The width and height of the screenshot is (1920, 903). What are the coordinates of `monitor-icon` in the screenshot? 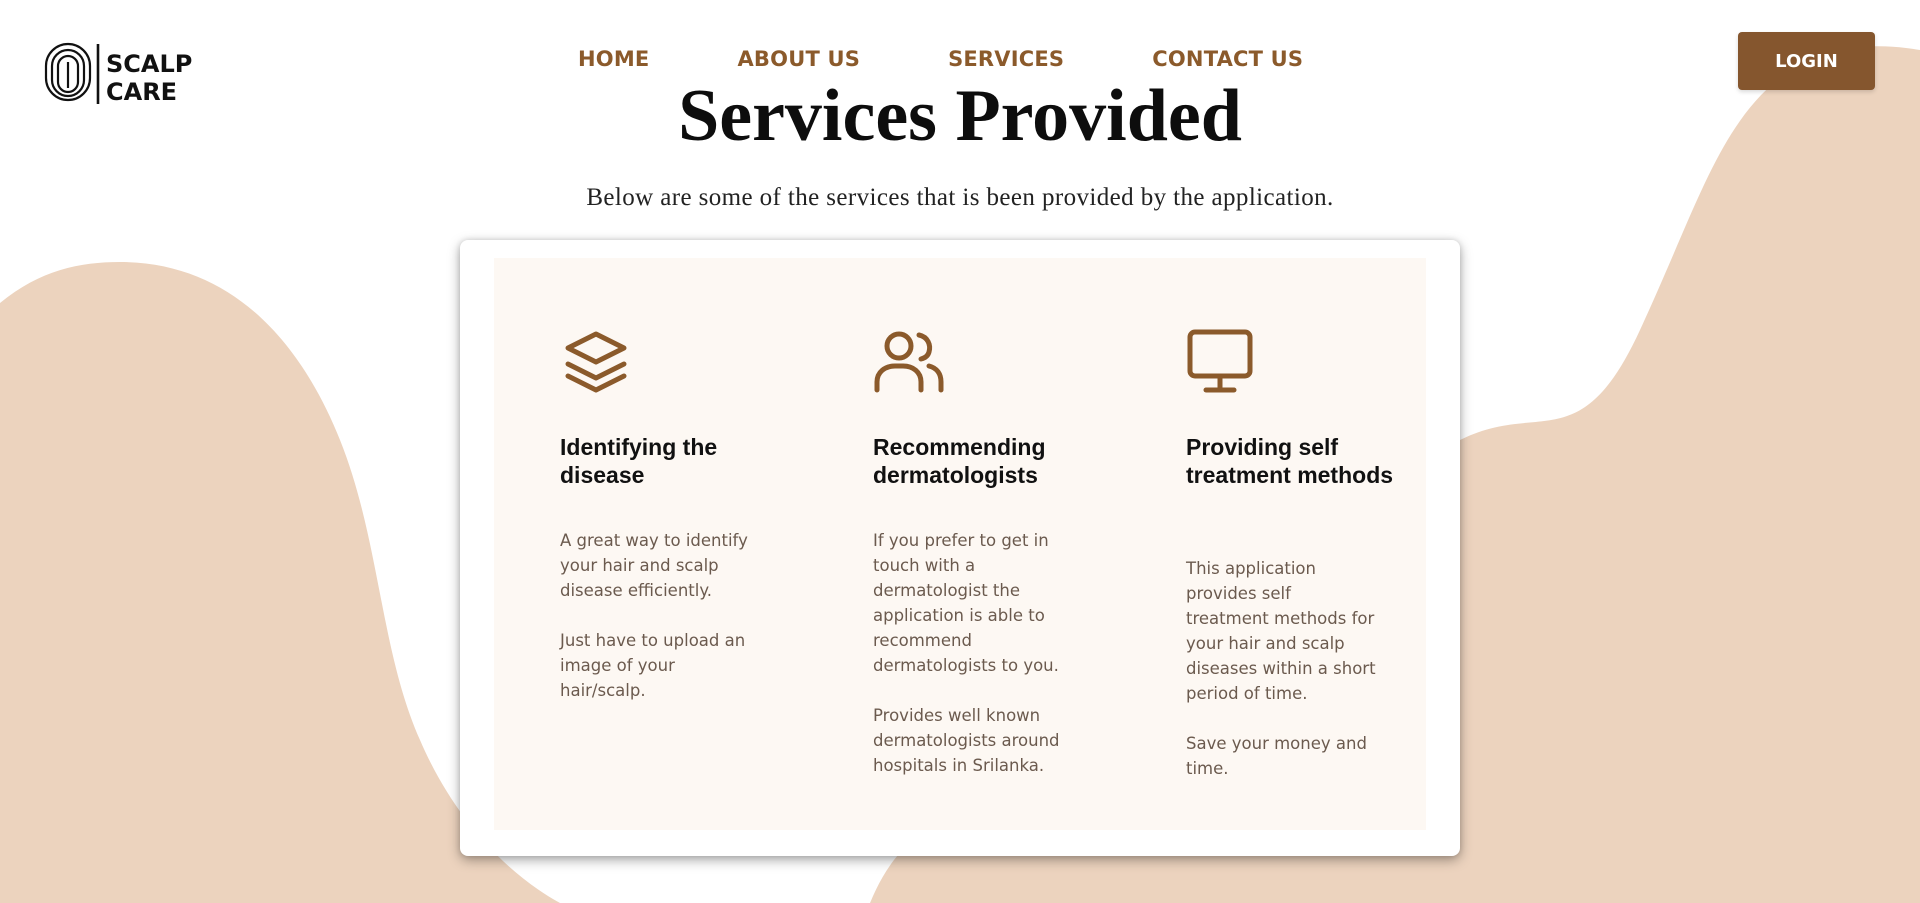 It's located at (1220, 361).